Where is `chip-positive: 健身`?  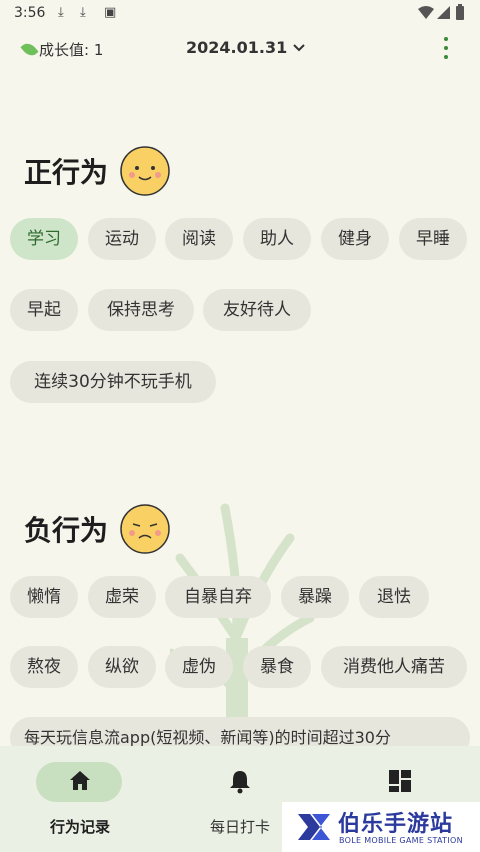 chip-positive: 健身 is located at coordinates (355, 239).